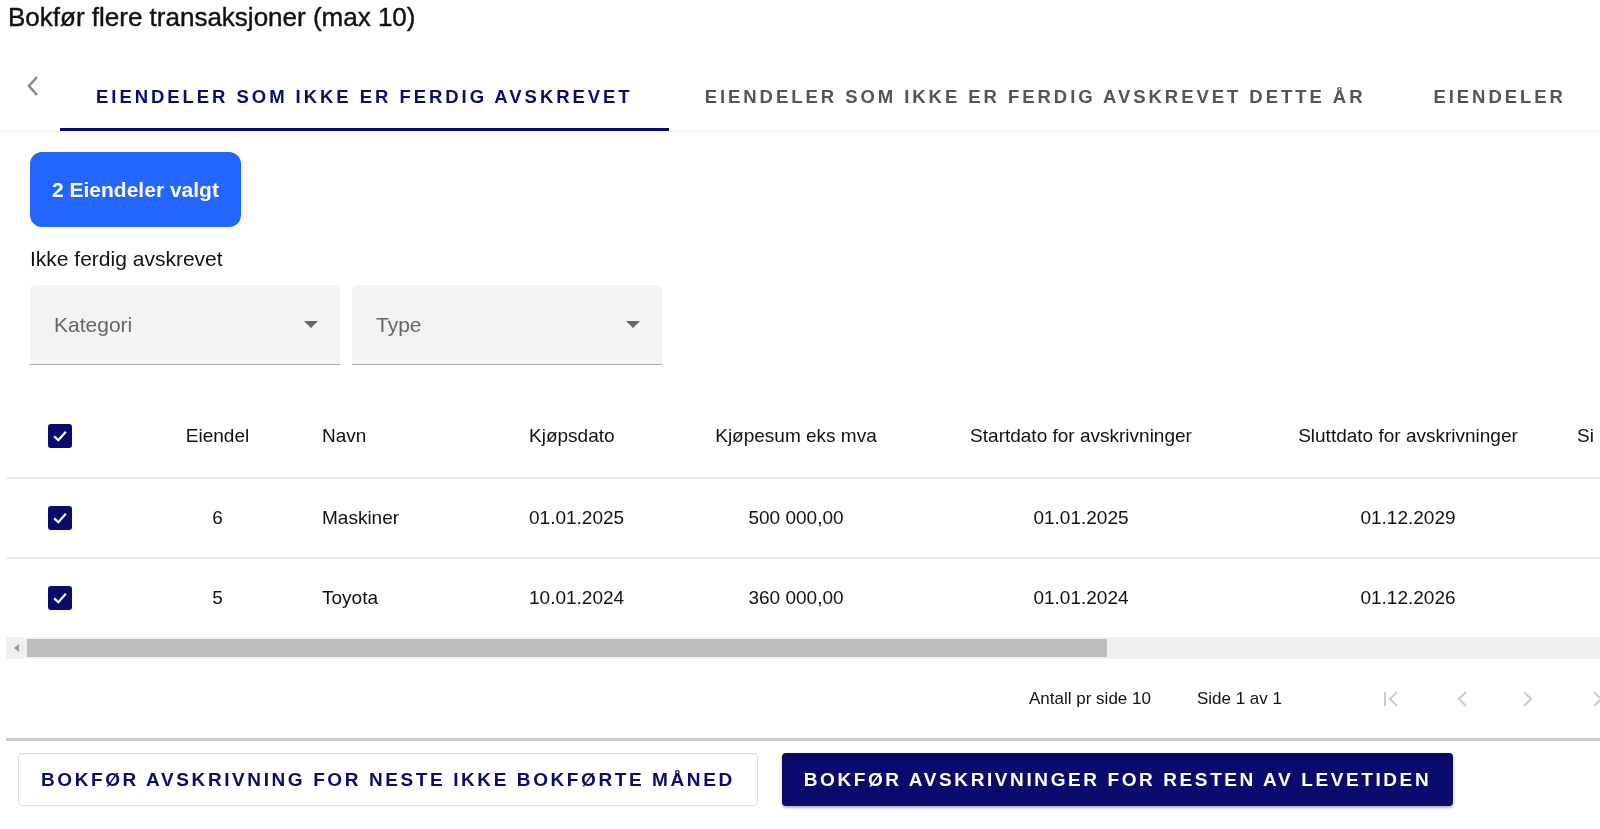 This screenshot has width=1600, height=829. What do you see at coordinates (217, 518) in the screenshot?
I see `table-cell: 6` at bounding box center [217, 518].